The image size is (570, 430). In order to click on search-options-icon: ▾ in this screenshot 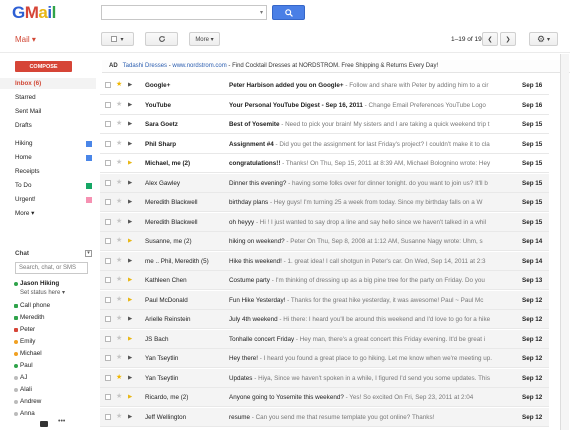, I will do `click(261, 12)`.